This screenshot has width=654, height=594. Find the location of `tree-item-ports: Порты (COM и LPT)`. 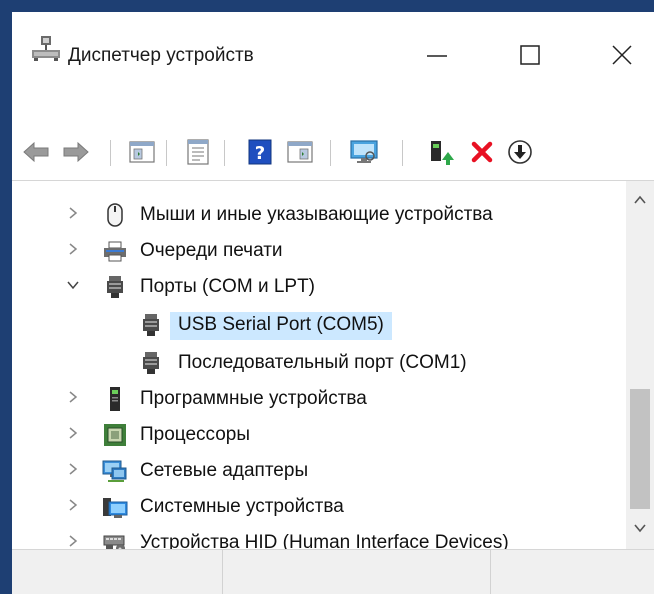

tree-item-ports: Порты (COM и LPT) is located at coordinates (318, 286).